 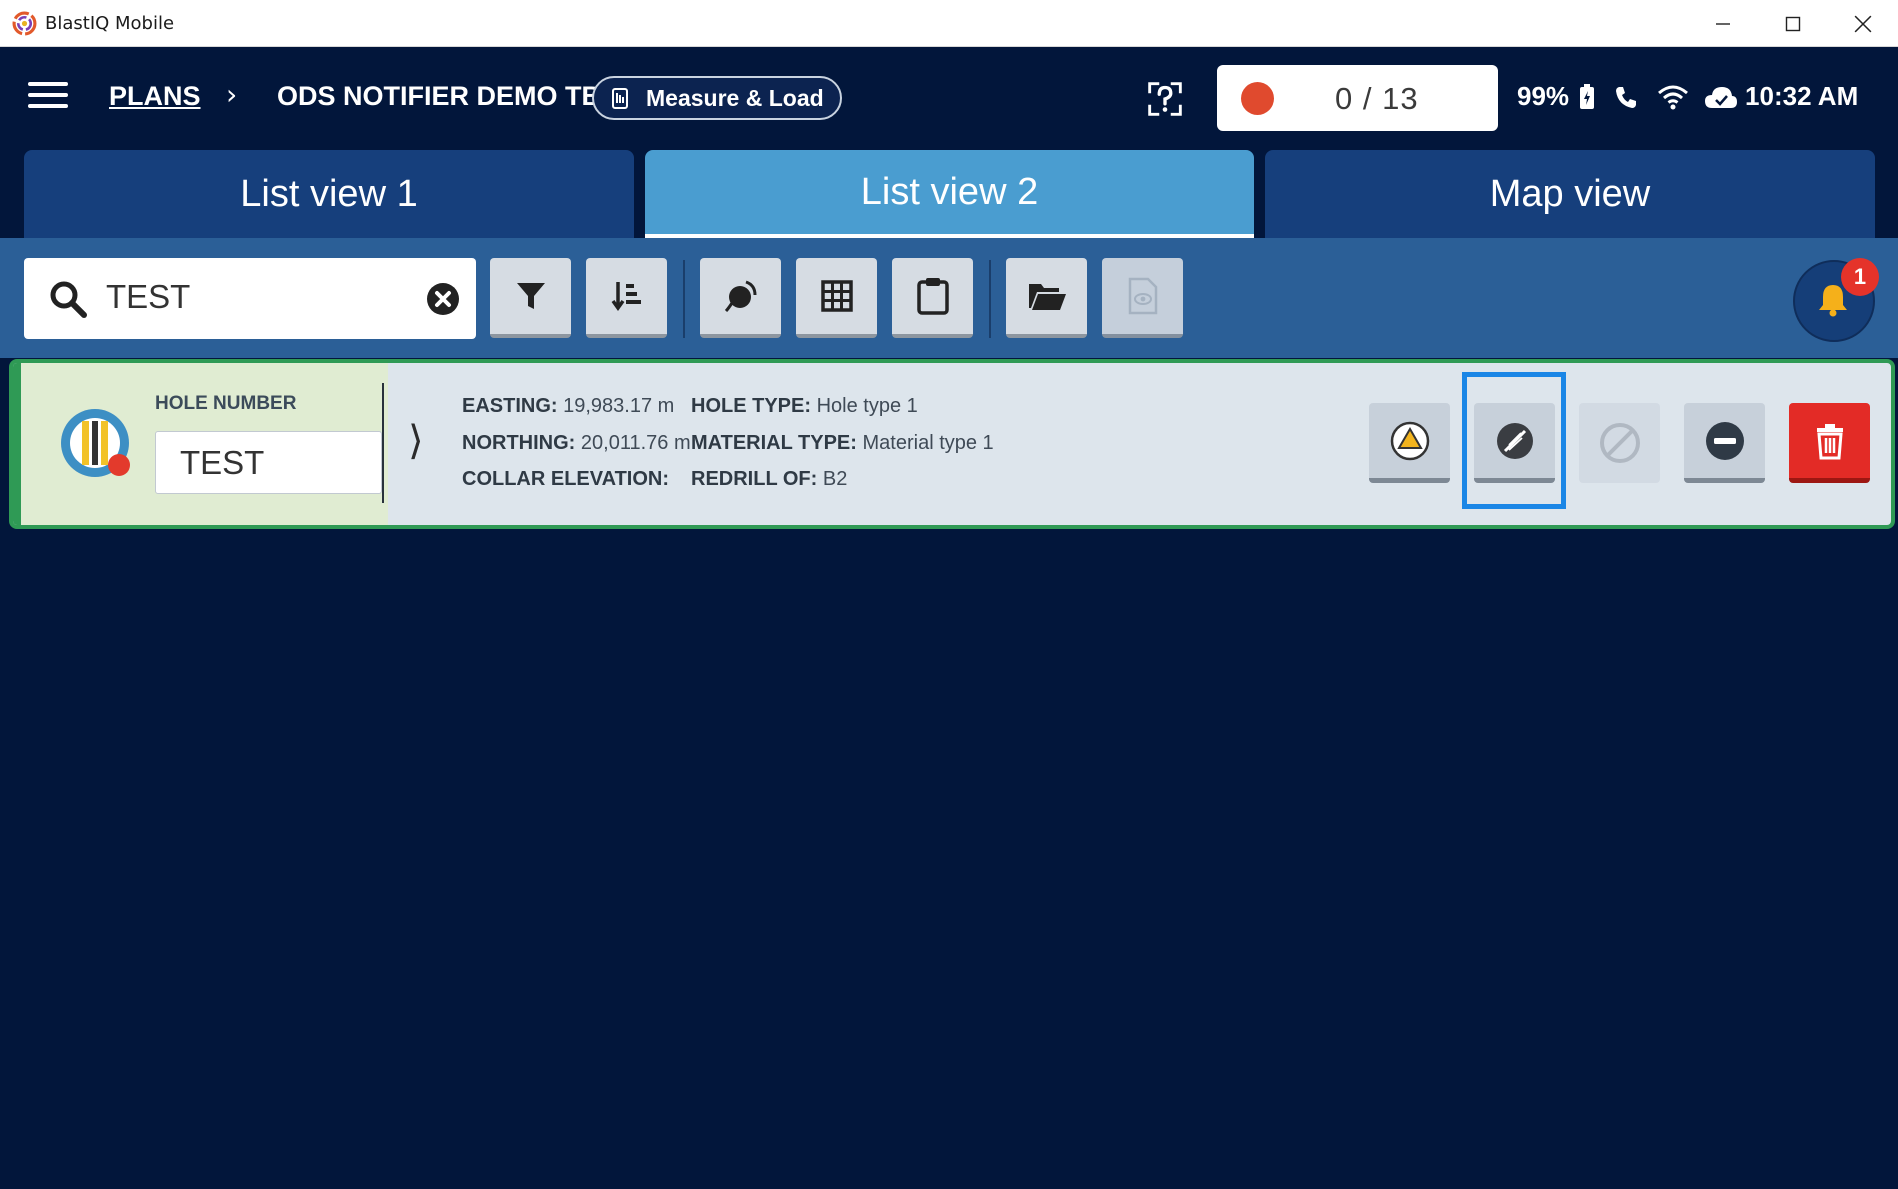 I want to click on measure-load-icon, so click(x=620, y=98).